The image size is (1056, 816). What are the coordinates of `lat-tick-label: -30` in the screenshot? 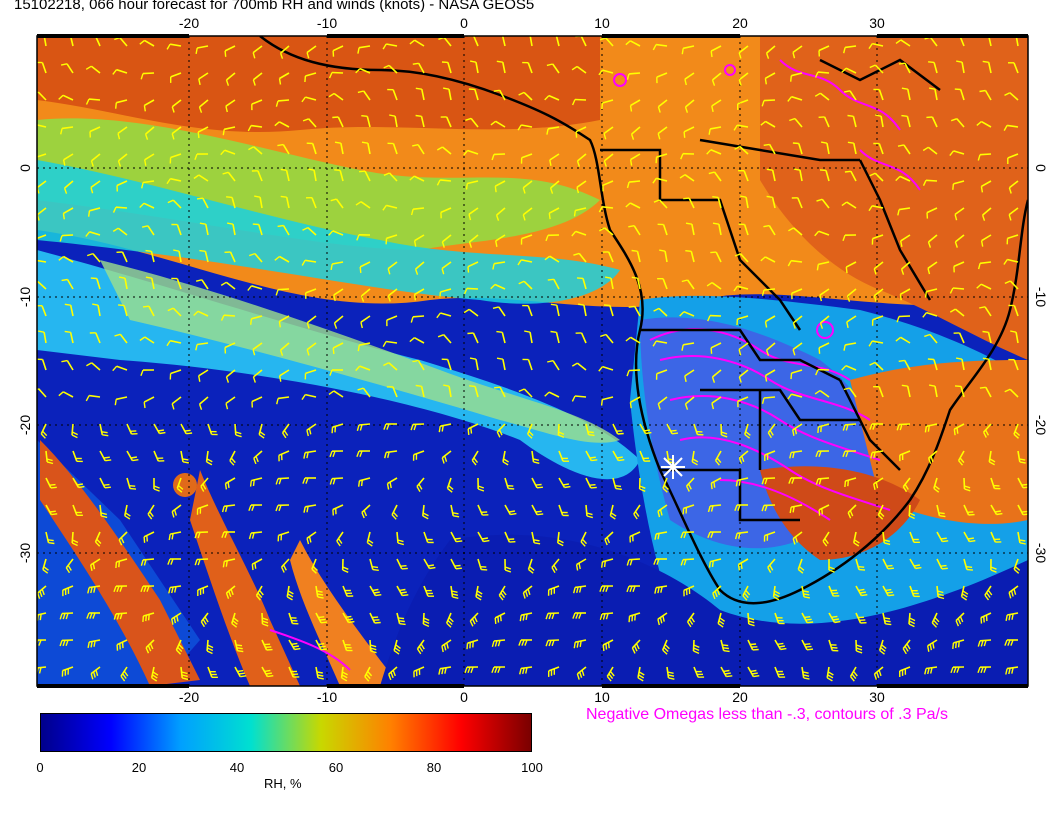 It's located at (25, 553).